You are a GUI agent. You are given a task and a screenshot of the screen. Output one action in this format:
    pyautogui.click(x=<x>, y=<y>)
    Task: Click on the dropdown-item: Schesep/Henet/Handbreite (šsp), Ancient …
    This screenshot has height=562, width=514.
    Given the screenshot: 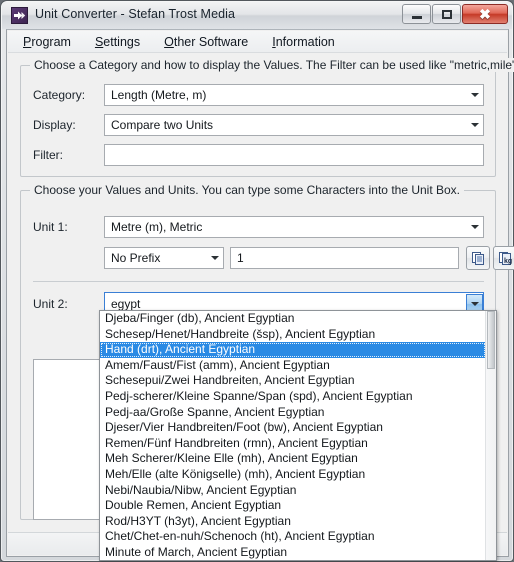 What is the action you would take?
    pyautogui.click(x=293, y=335)
    